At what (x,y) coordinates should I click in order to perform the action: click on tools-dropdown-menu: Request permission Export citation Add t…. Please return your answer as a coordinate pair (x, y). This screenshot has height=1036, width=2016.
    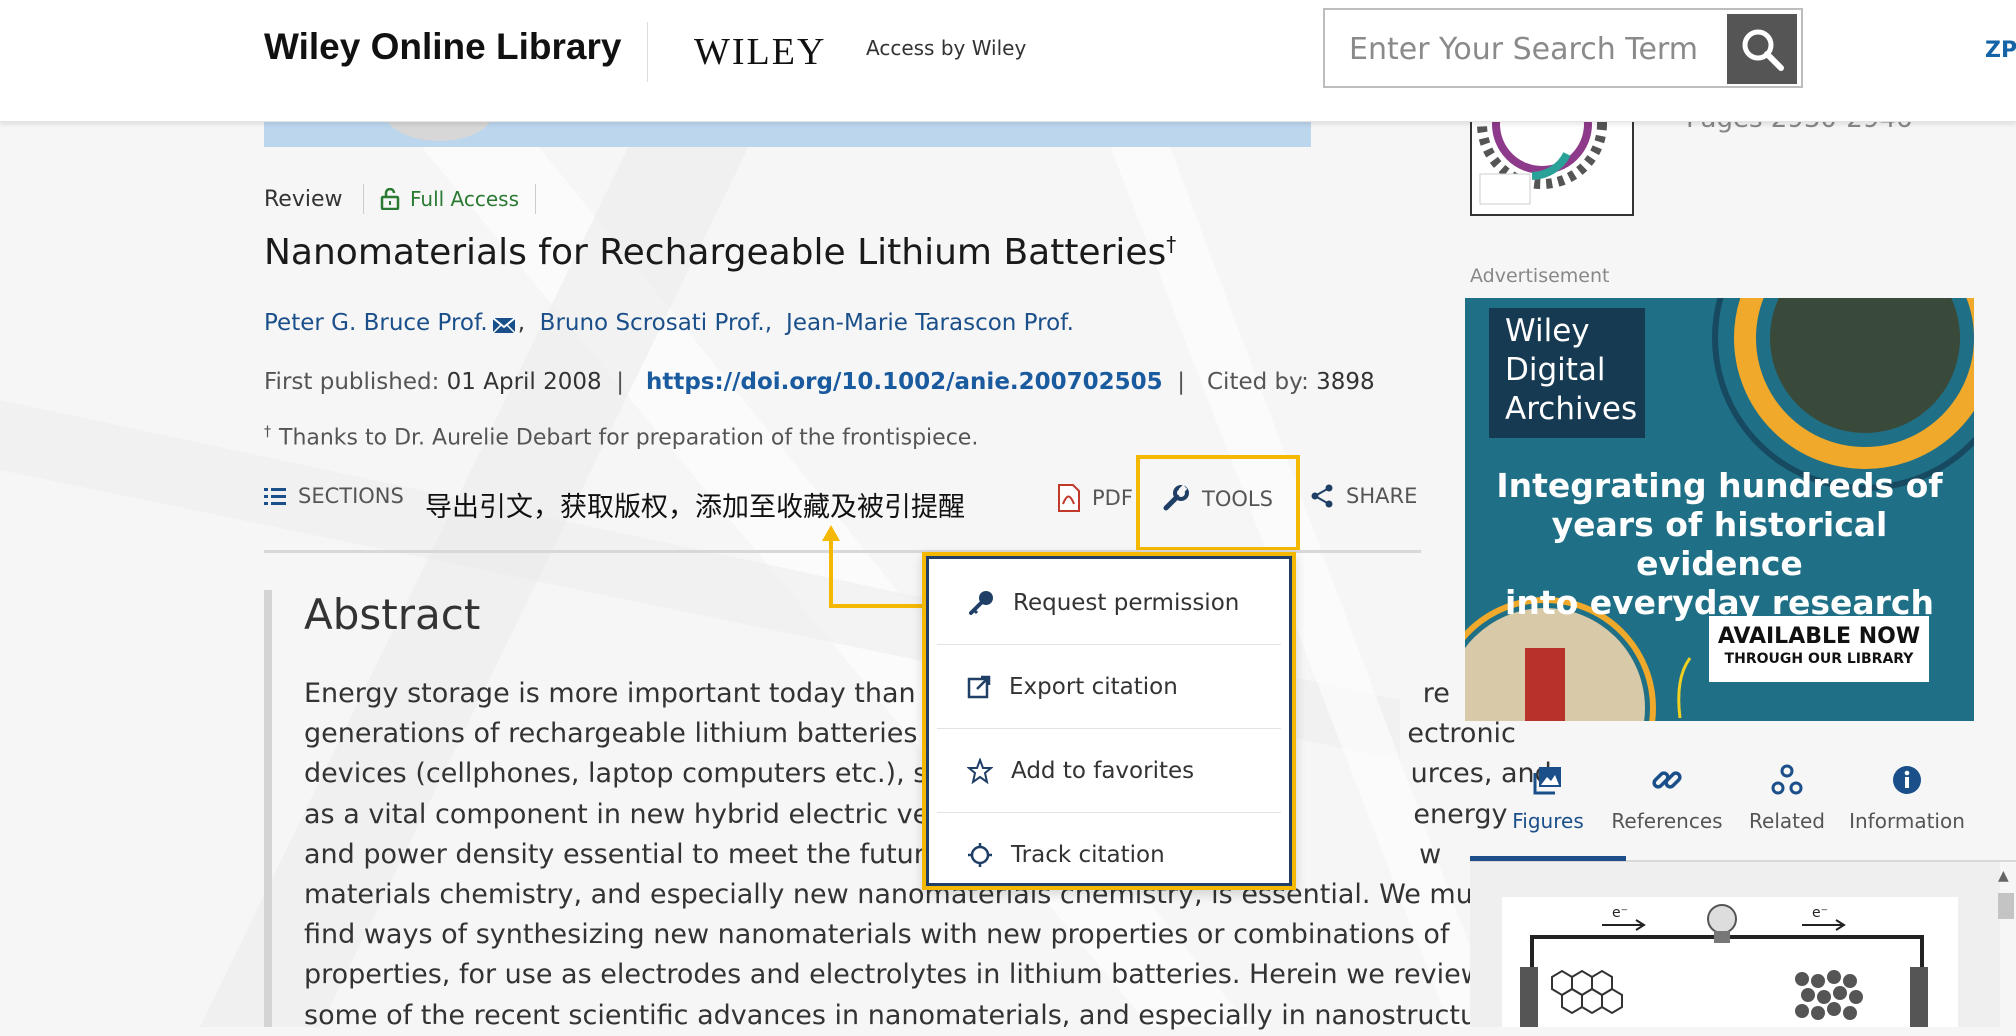
    Looking at the image, I should click on (1109, 721).